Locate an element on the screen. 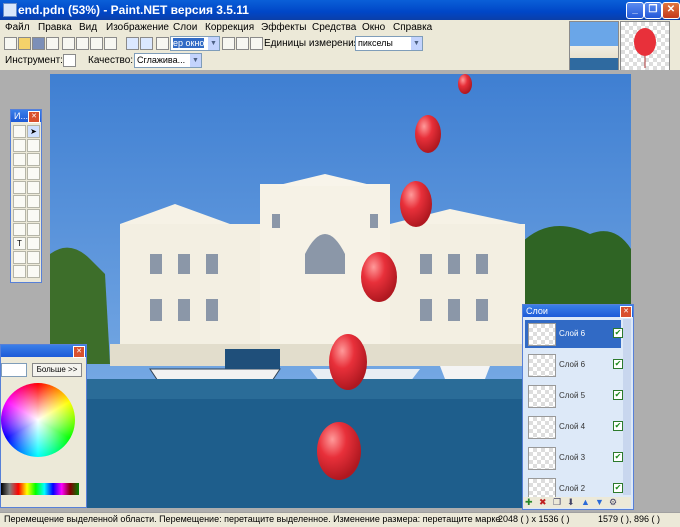 This screenshot has width=680, height=527. layers-scrollbar is located at coordinates (627, 407).